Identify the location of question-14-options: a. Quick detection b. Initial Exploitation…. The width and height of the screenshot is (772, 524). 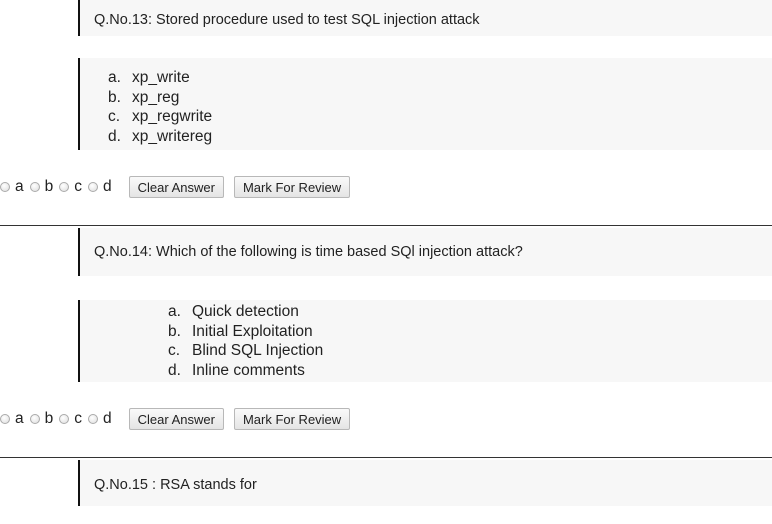
(425, 341).